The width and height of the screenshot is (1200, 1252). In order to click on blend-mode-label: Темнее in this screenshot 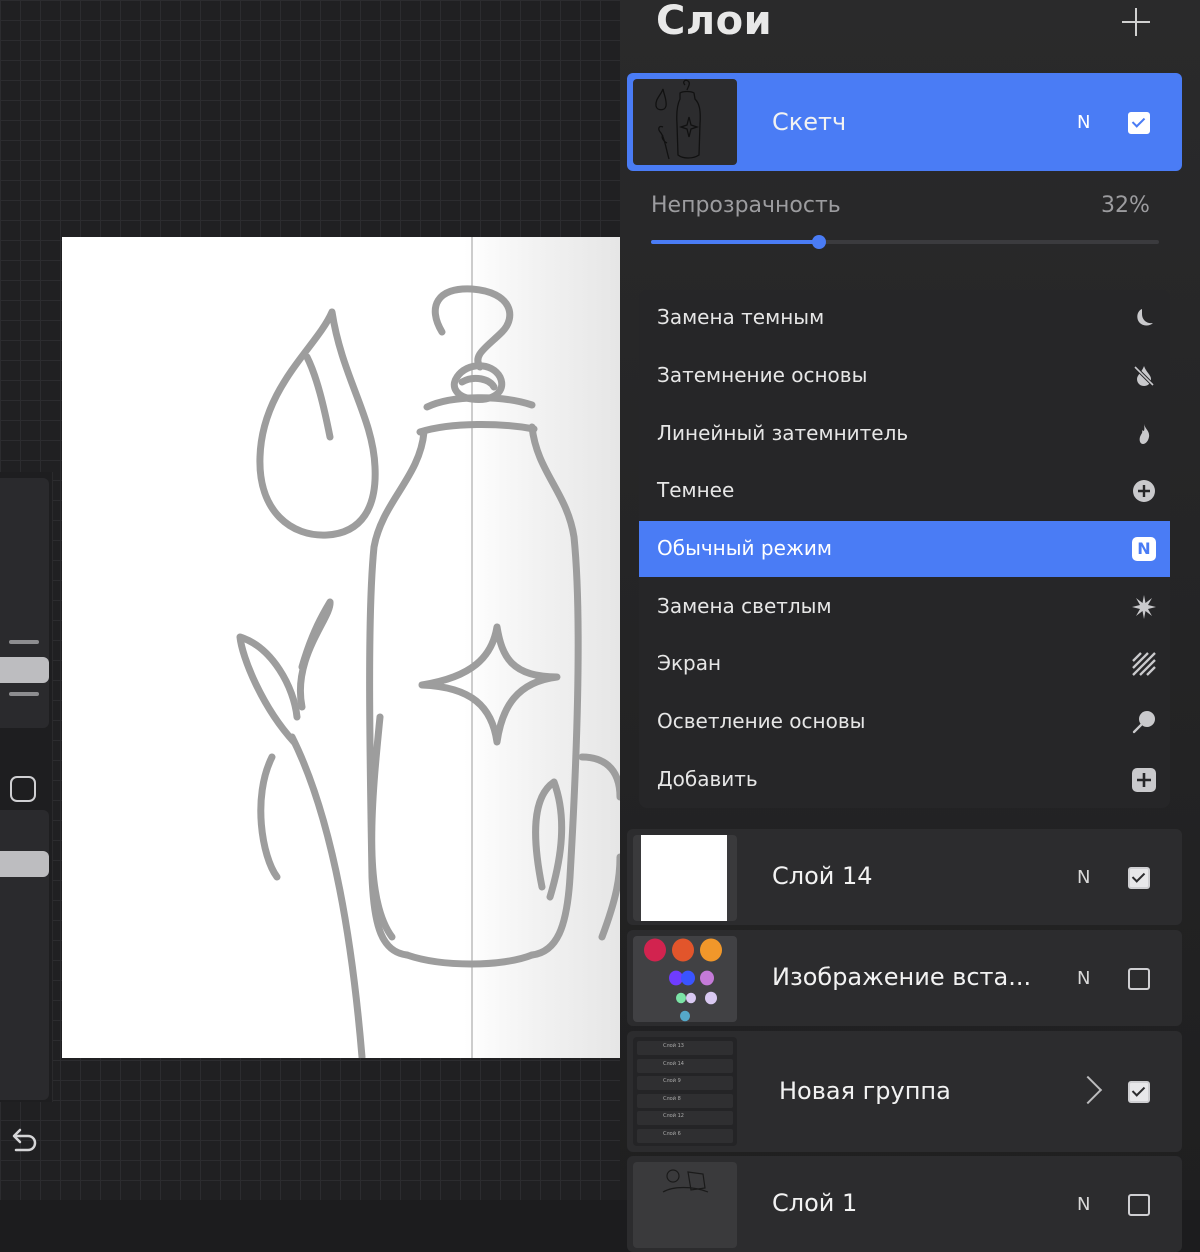, I will do `click(696, 490)`.